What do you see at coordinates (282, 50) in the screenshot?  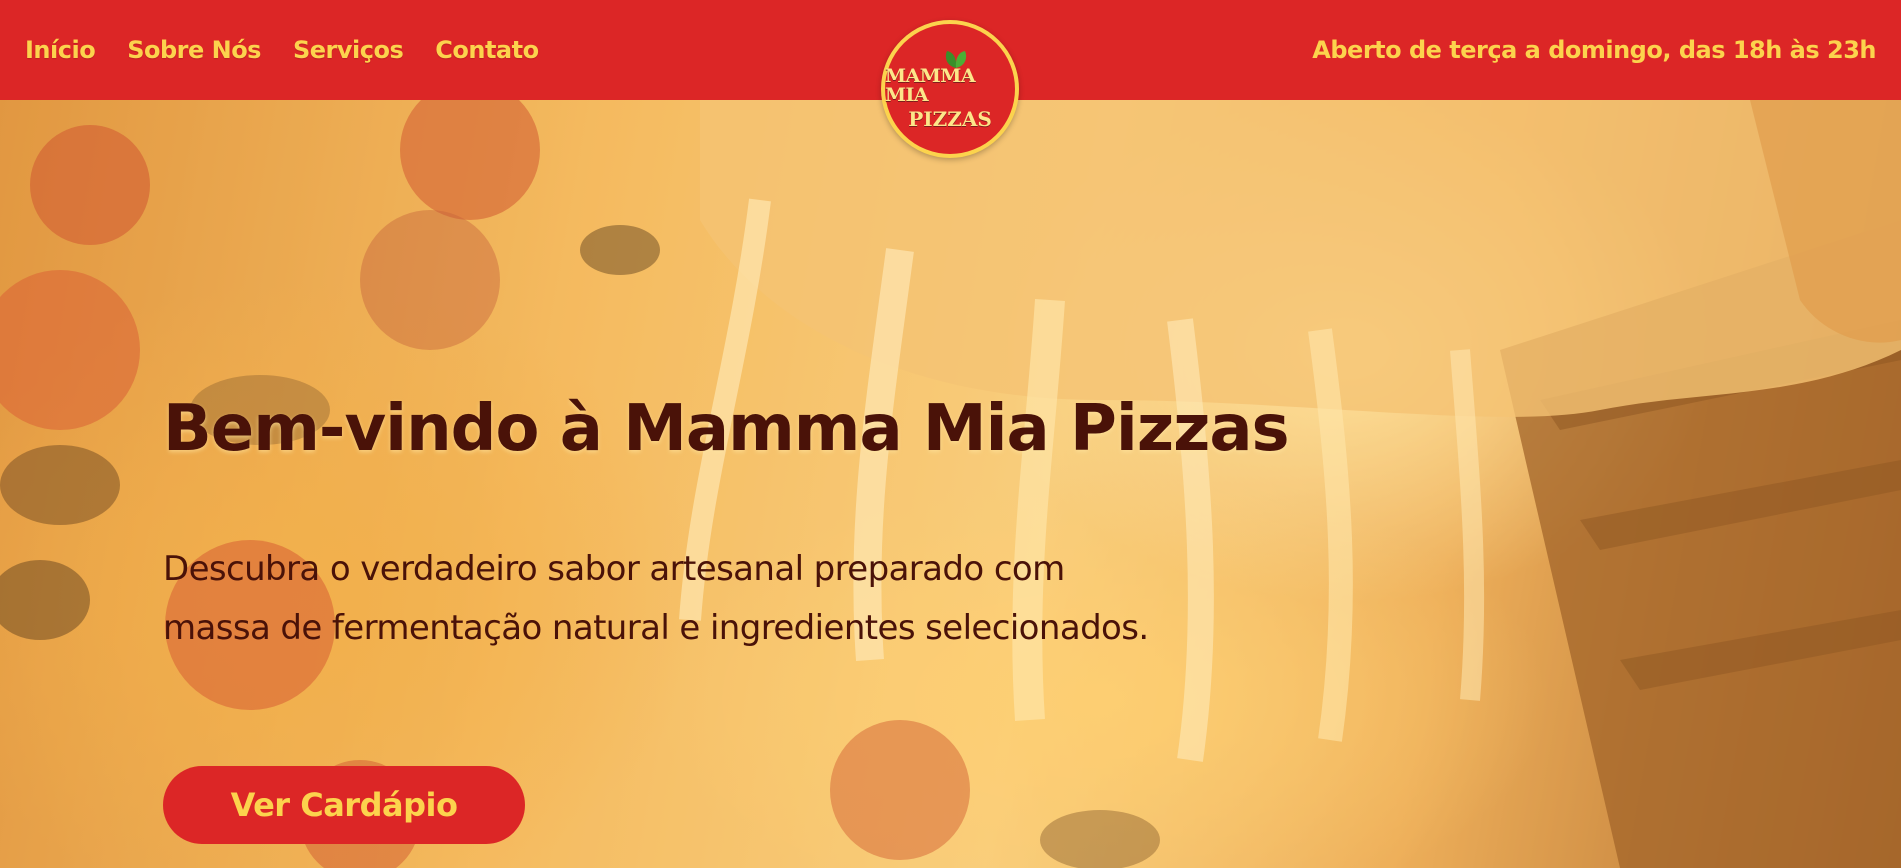 I see `main-nav: Início Sobre Nós Serviços Contato` at bounding box center [282, 50].